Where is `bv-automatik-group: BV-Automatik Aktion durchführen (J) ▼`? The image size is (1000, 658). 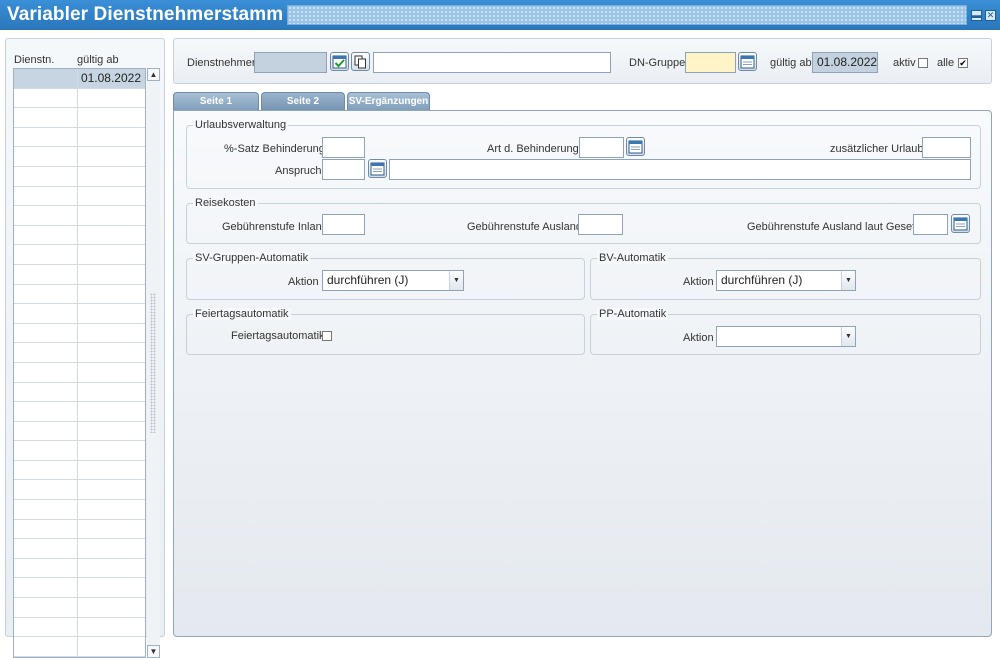 bv-automatik-group: BV-Automatik Aktion durchführen (J) ▼ is located at coordinates (785, 276).